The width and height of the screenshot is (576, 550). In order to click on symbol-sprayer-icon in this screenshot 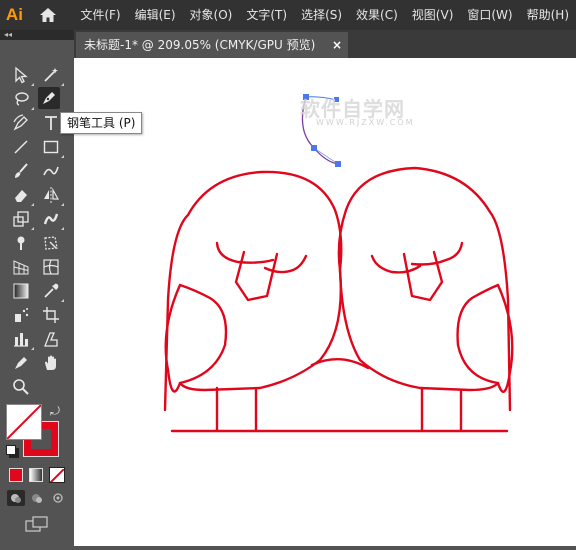, I will do `click(21, 315)`.